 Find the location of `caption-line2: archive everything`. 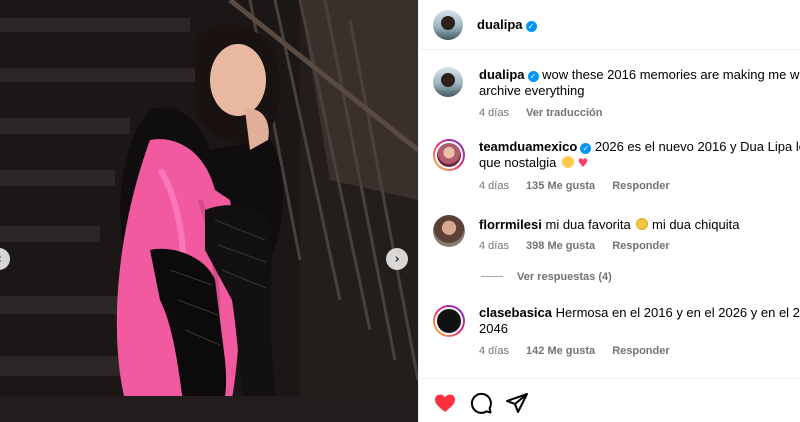

caption-line2: archive everything is located at coordinates (532, 90).